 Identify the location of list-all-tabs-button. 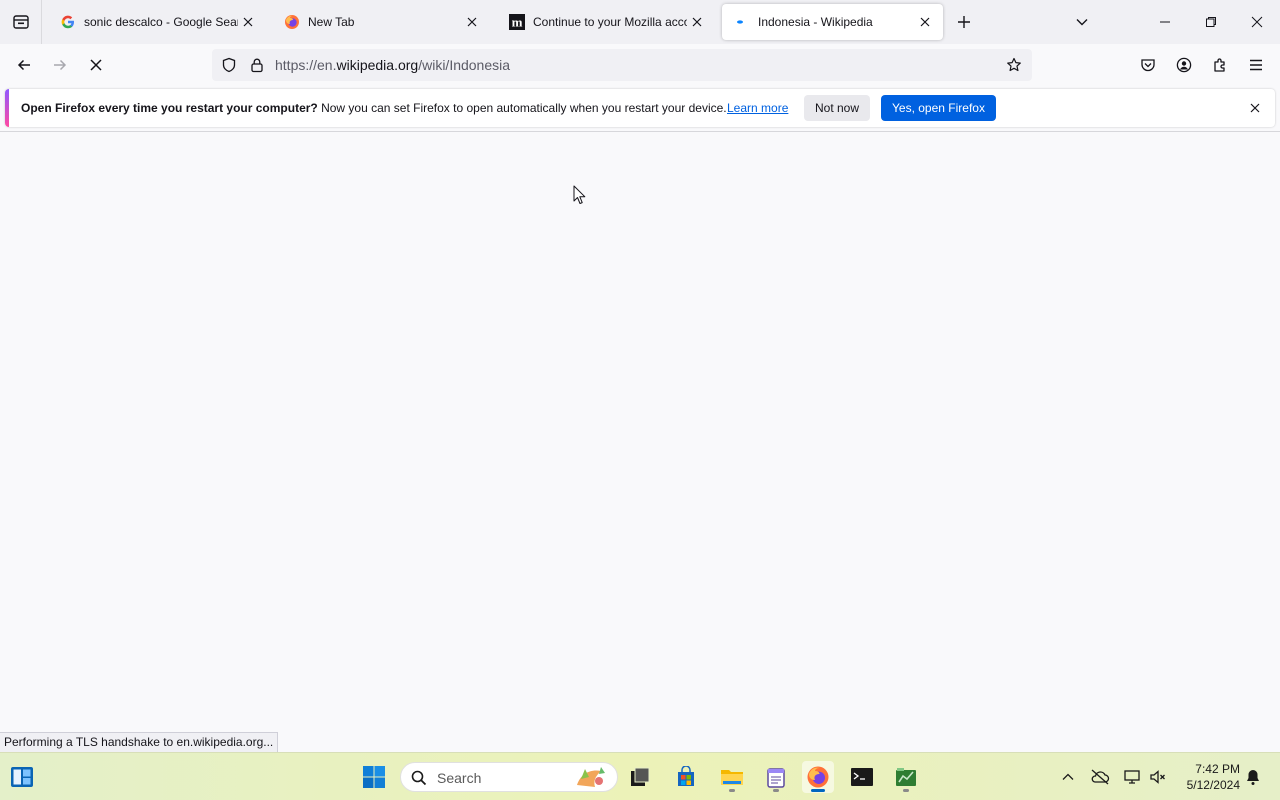
(1082, 22).